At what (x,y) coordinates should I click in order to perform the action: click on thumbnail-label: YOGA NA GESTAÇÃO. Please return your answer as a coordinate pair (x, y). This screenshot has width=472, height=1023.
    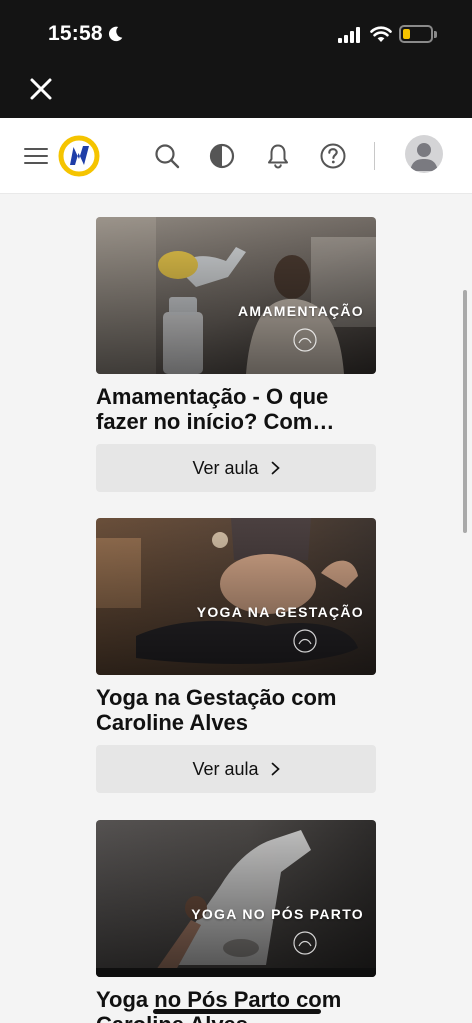
    Looking at the image, I should click on (280, 612).